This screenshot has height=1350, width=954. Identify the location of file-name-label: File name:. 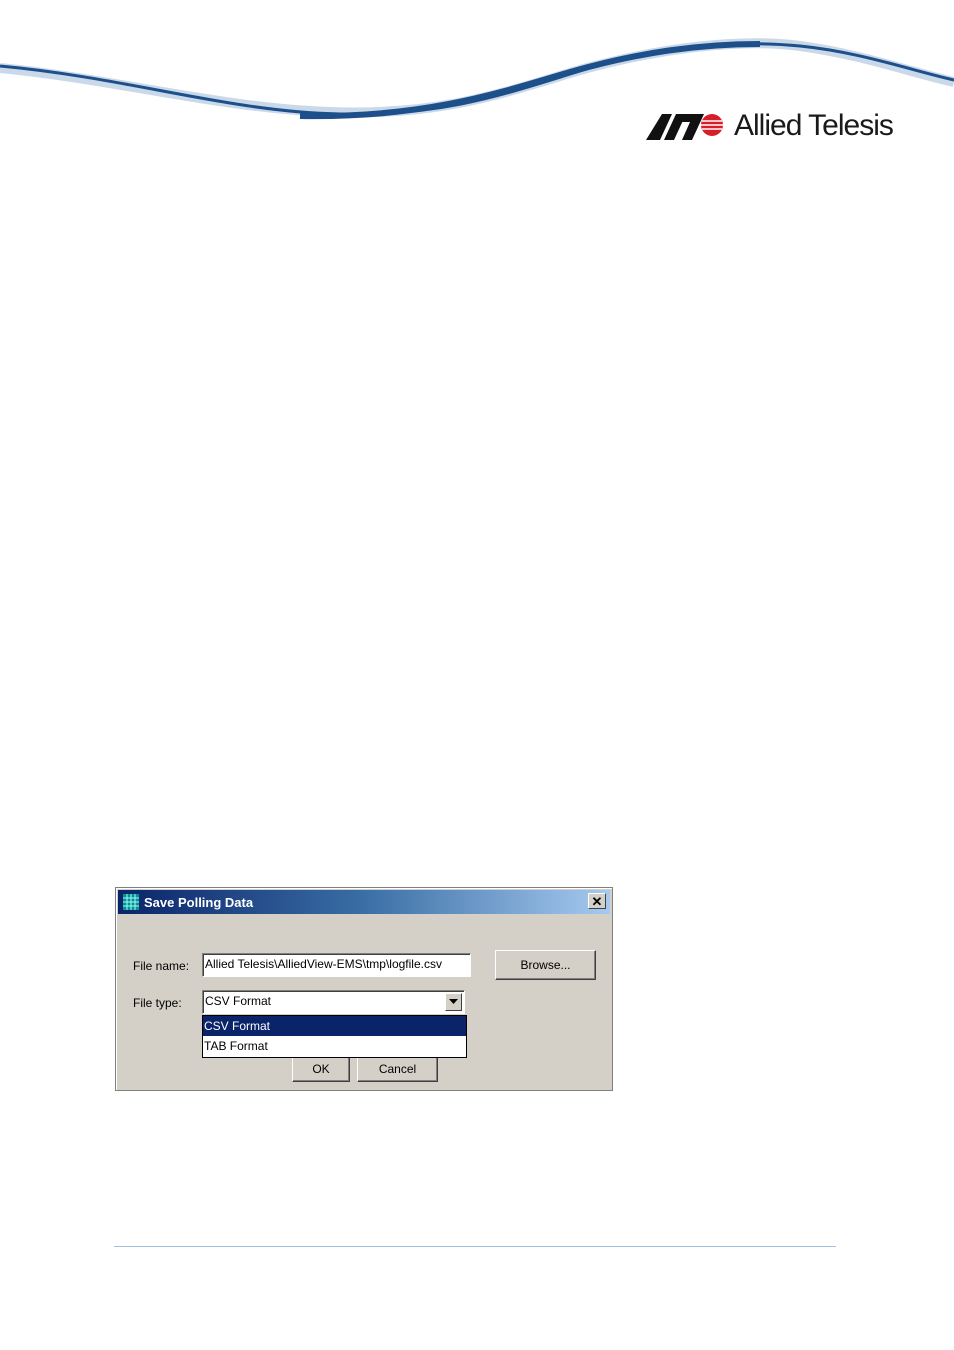
(161, 966).